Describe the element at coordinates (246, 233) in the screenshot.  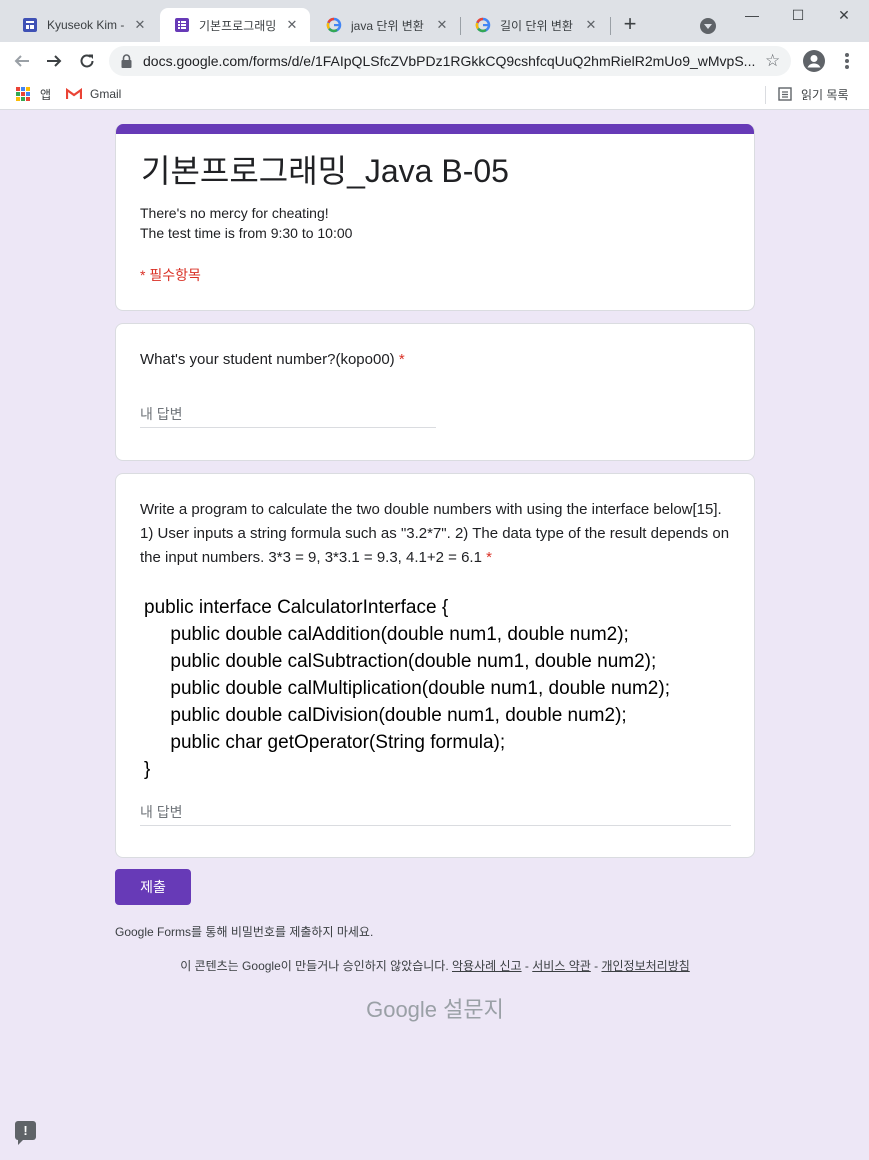
I see `form-description-line: The test time is from 9:30 to 10:00` at that location.